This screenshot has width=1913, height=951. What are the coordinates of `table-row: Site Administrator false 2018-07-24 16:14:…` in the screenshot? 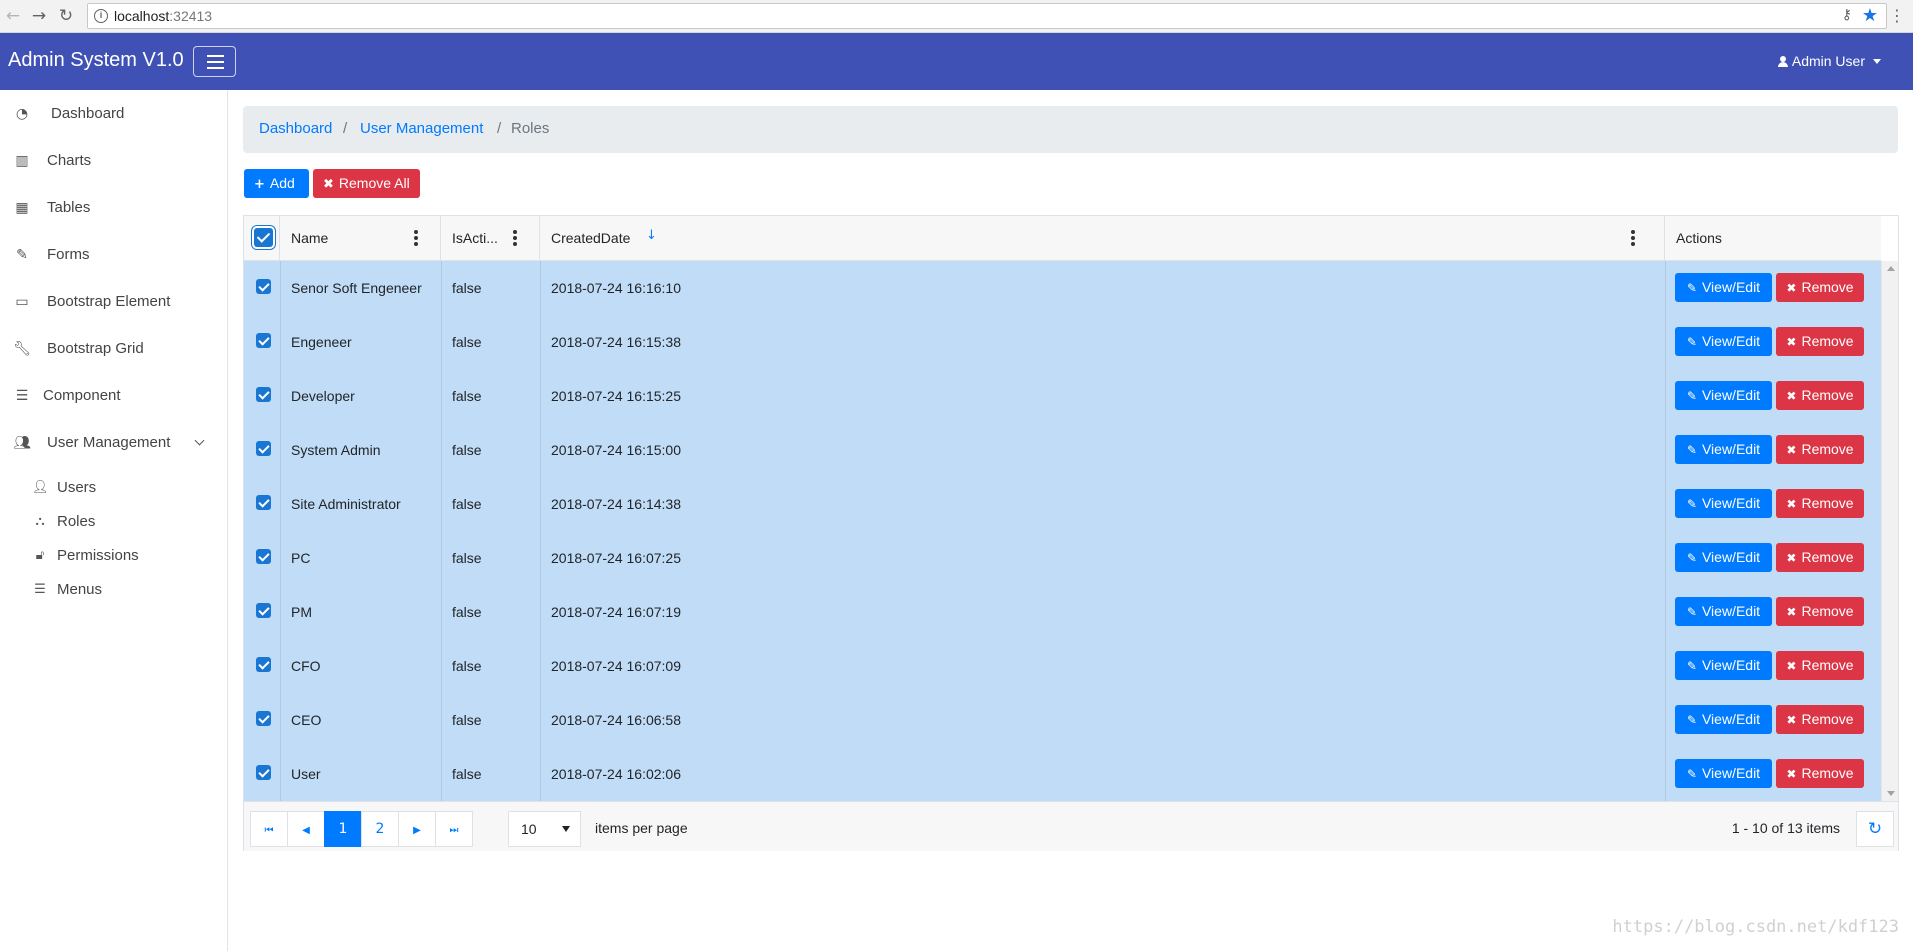 It's located at (1062, 504).